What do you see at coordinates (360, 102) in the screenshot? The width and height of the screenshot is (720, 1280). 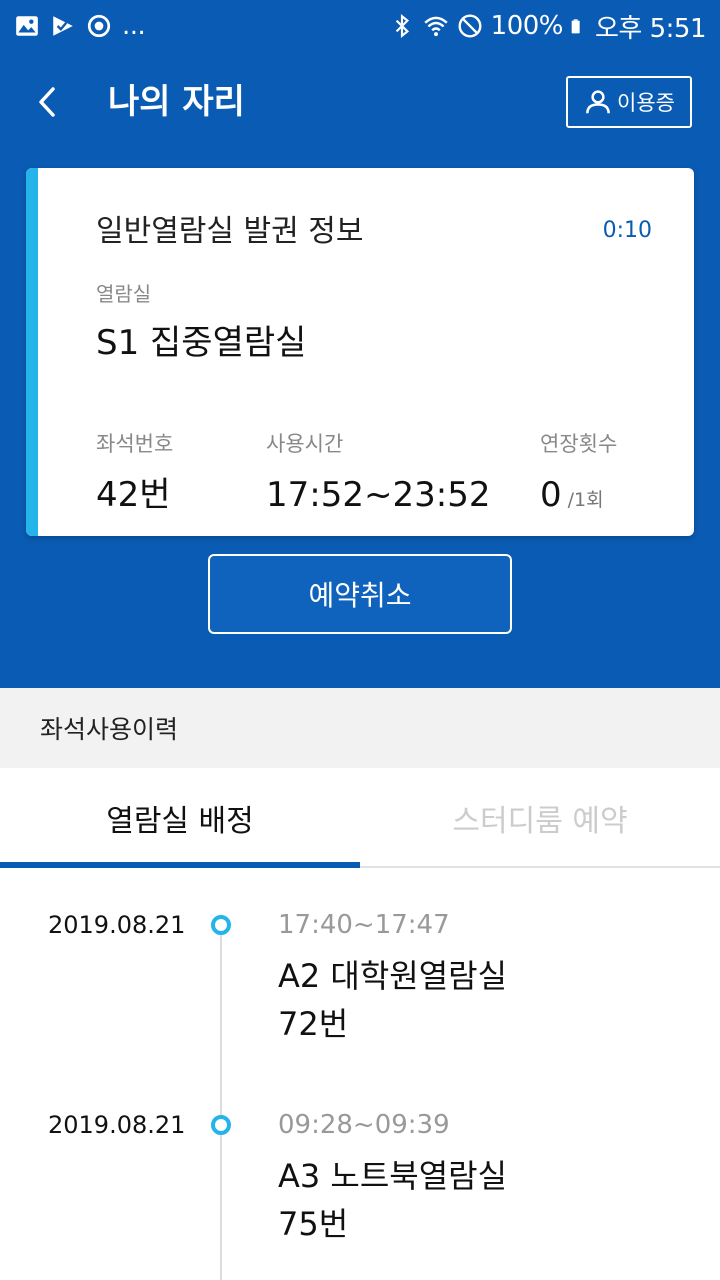 I see `app-bar: 나의 자리 이용증` at bounding box center [360, 102].